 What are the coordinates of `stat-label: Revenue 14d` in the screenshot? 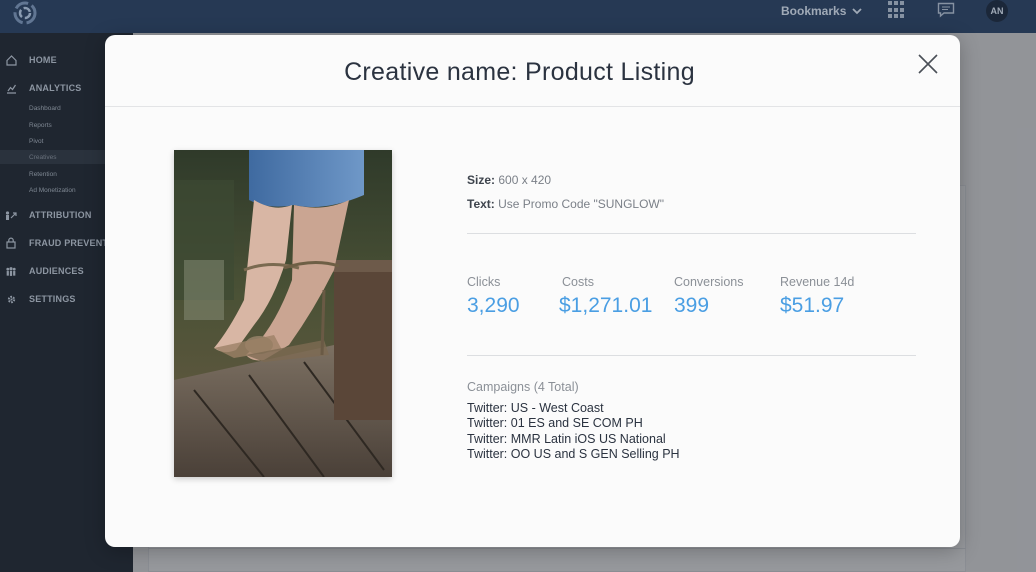 It's located at (817, 282).